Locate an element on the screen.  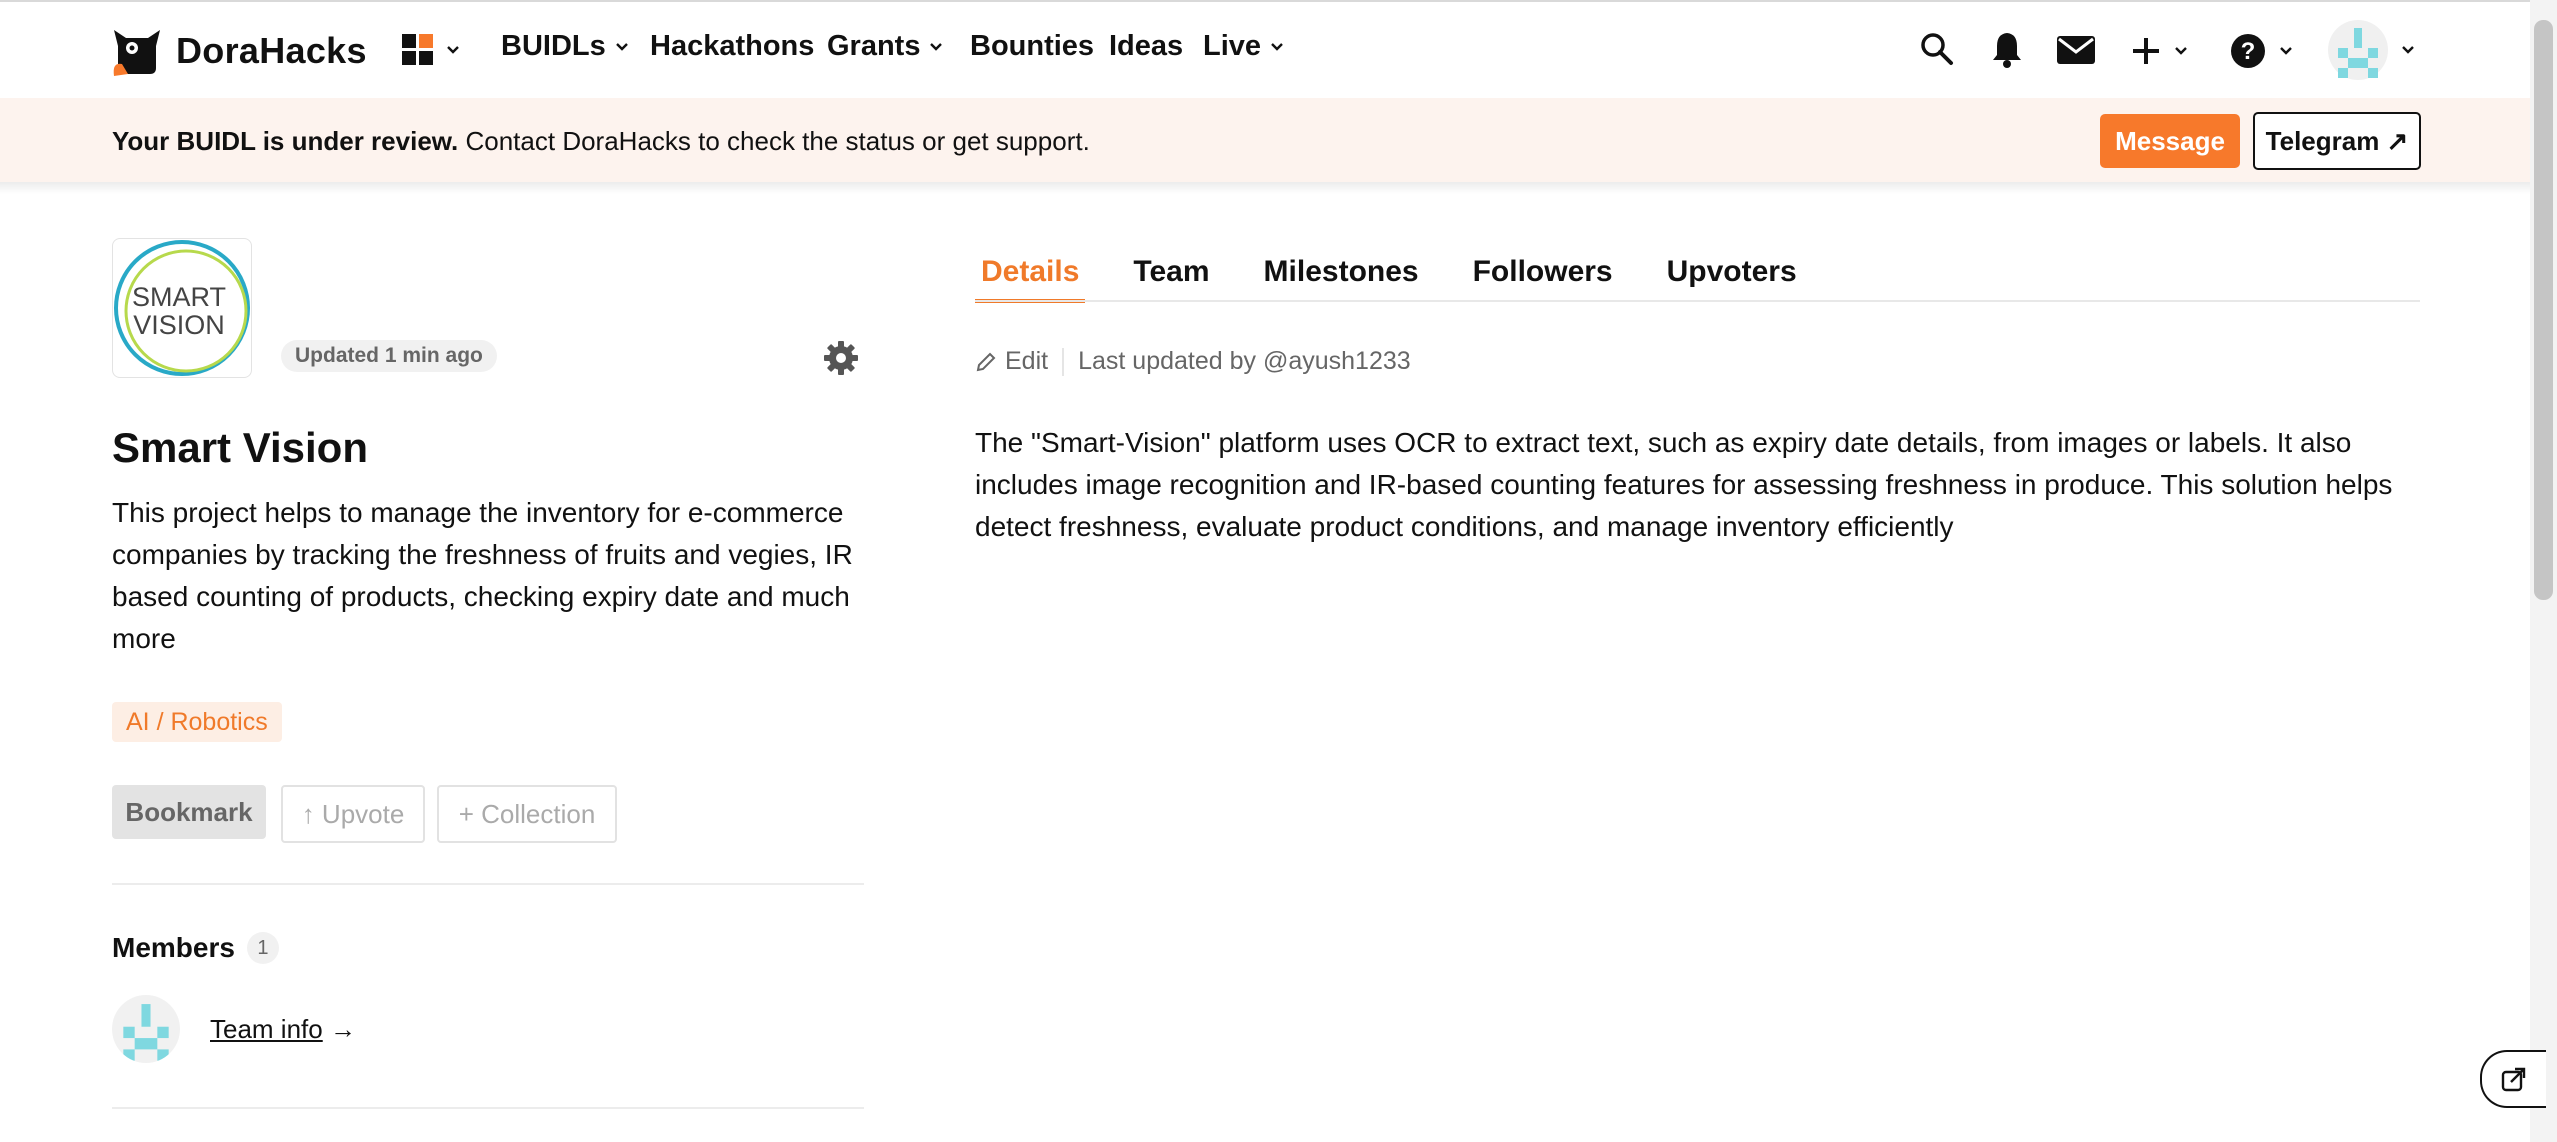
user-menu is located at coordinates (2373, 50).